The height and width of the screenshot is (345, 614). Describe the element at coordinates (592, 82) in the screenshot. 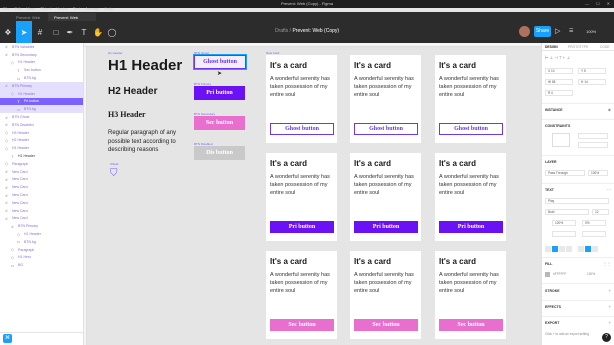

I see `h-field: H 14` at that location.